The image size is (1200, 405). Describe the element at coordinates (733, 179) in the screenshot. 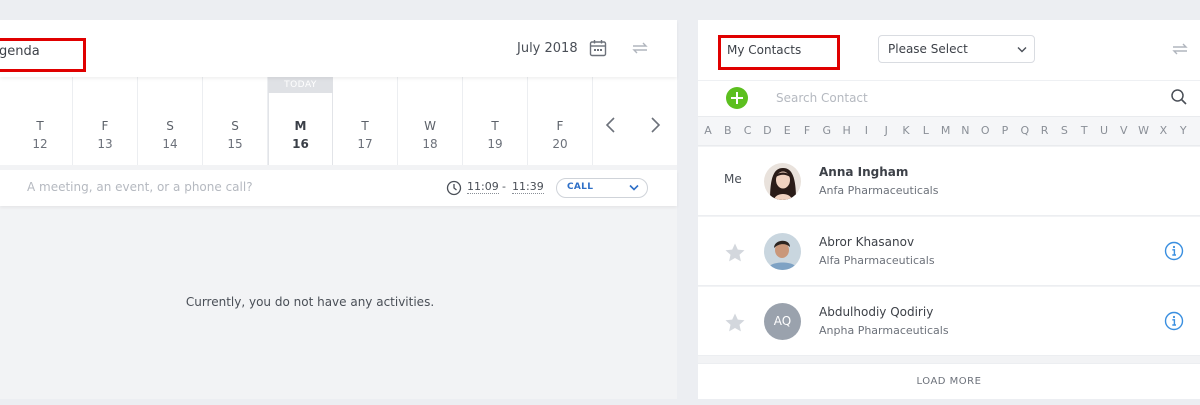

I see `me-label: Me` at that location.